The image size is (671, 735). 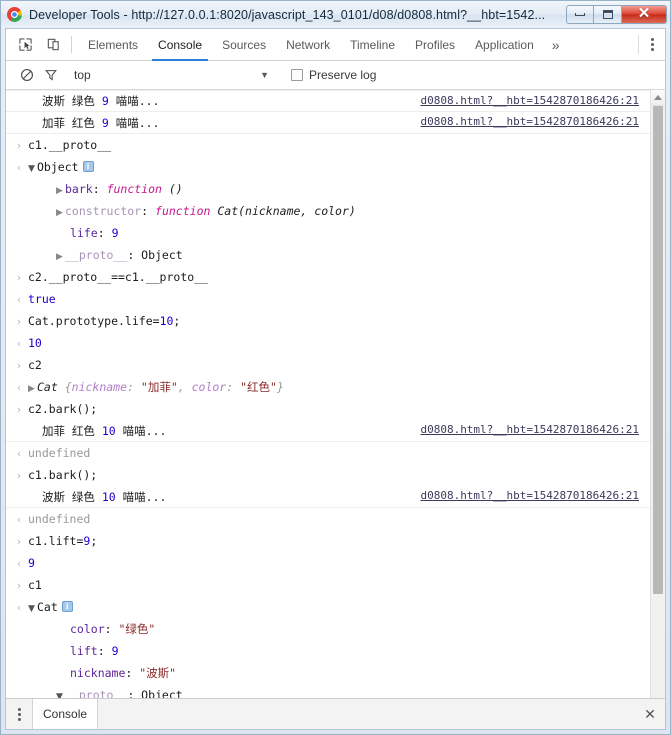 I want to click on console-row: › c1, so click(x=328, y=585).